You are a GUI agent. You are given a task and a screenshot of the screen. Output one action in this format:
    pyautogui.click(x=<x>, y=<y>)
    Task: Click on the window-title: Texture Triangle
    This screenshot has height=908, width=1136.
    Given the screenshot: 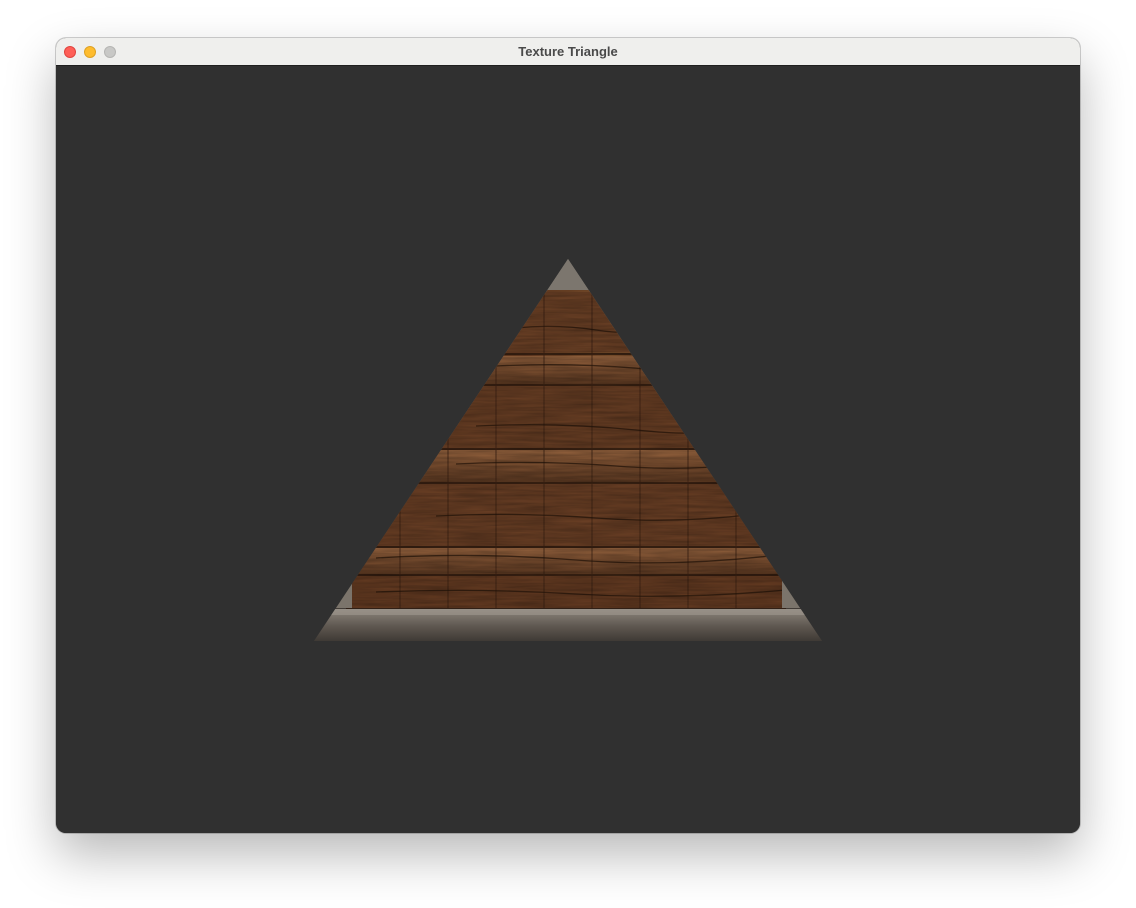 What is the action you would take?
    pyautogui.click(x=568, y=51)
    